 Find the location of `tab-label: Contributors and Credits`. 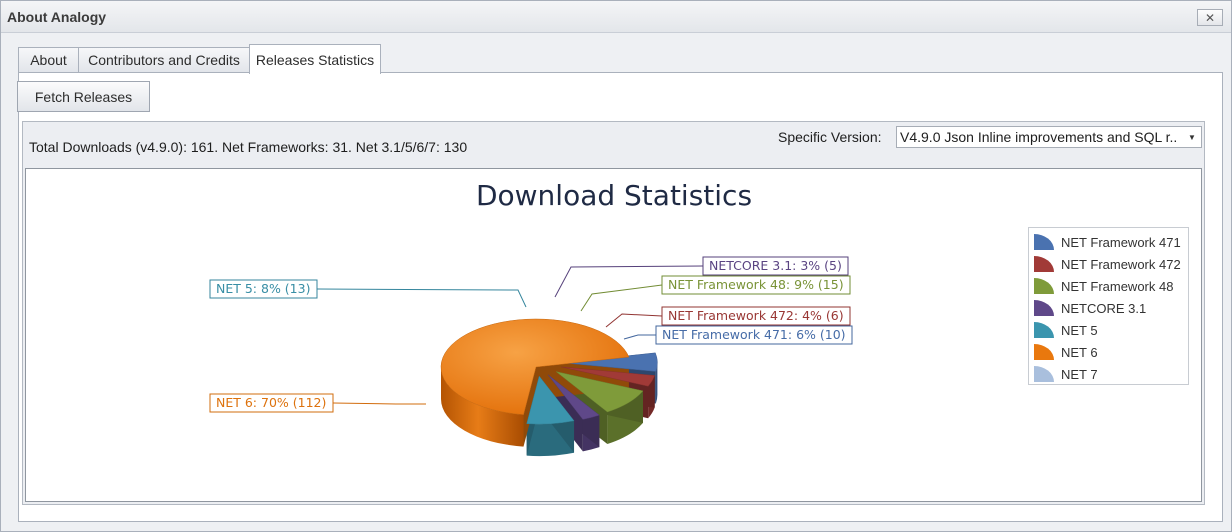

tab-label: Contributors and Credits is located at coordinates (164, 60).